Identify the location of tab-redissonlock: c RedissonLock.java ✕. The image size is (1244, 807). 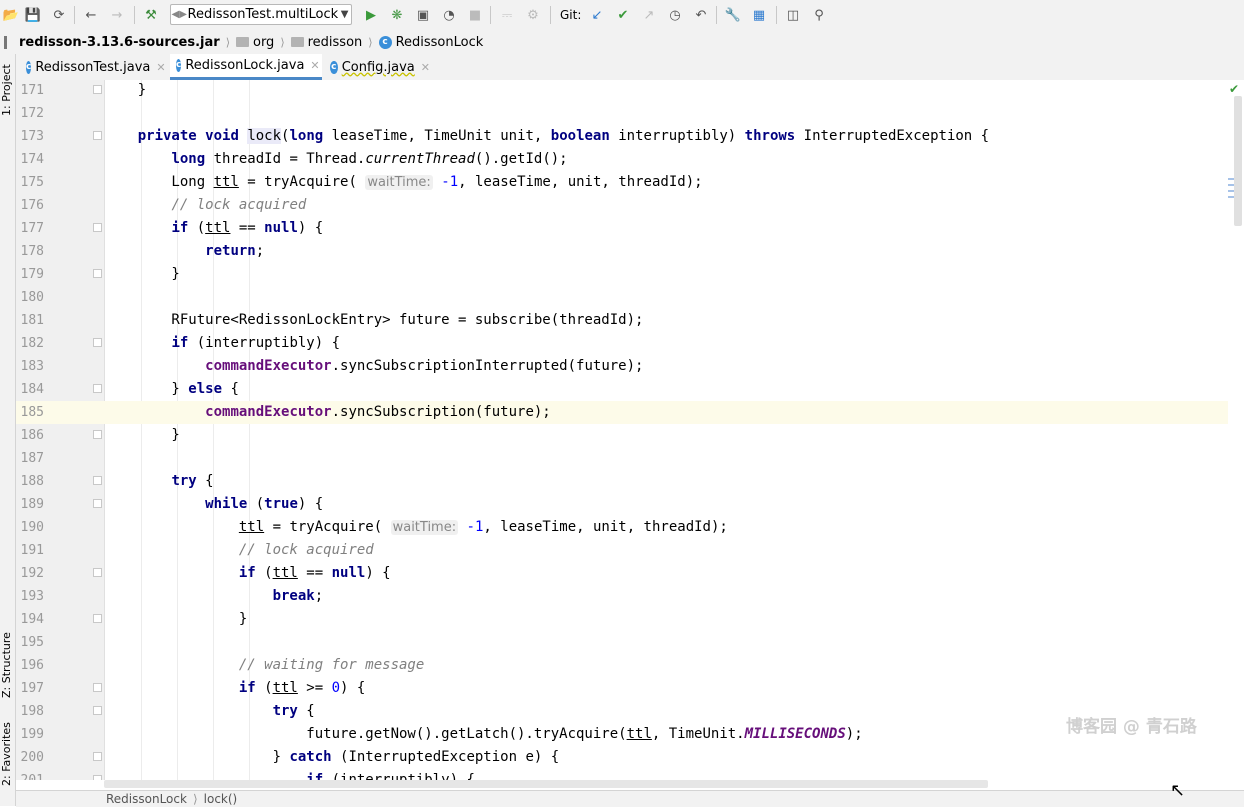
(246, 67).